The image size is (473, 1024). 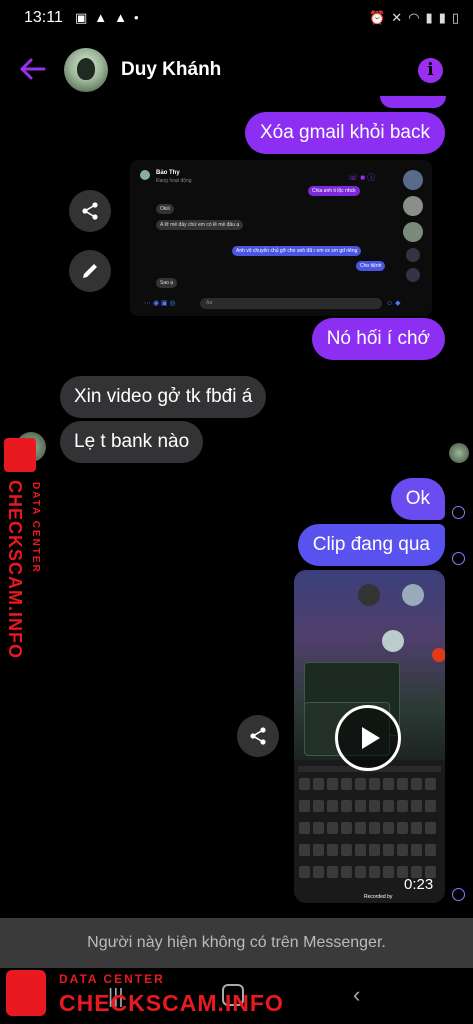 What do you see at coordinates (417, 499) in the screenshot?
I see `message-outgoing: Ok` at bounding box center [417, 499].